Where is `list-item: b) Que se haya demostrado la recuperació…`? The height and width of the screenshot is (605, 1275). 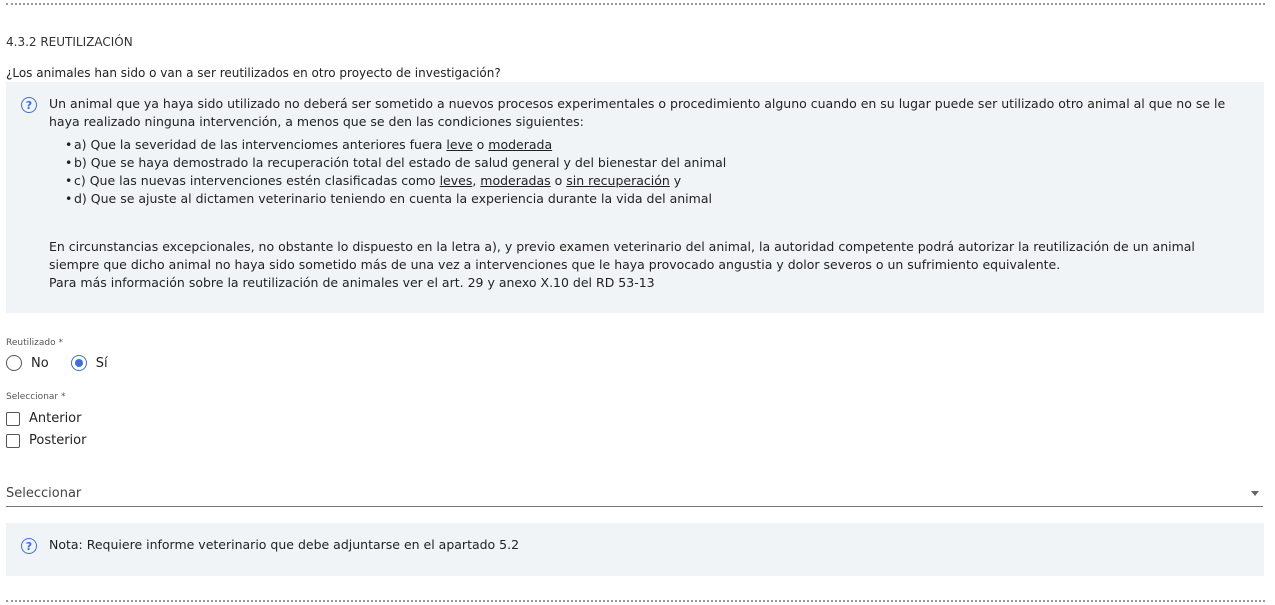
list-item: b) Que se haya demostrado la recuperació… is located at coordinates (657, 163).